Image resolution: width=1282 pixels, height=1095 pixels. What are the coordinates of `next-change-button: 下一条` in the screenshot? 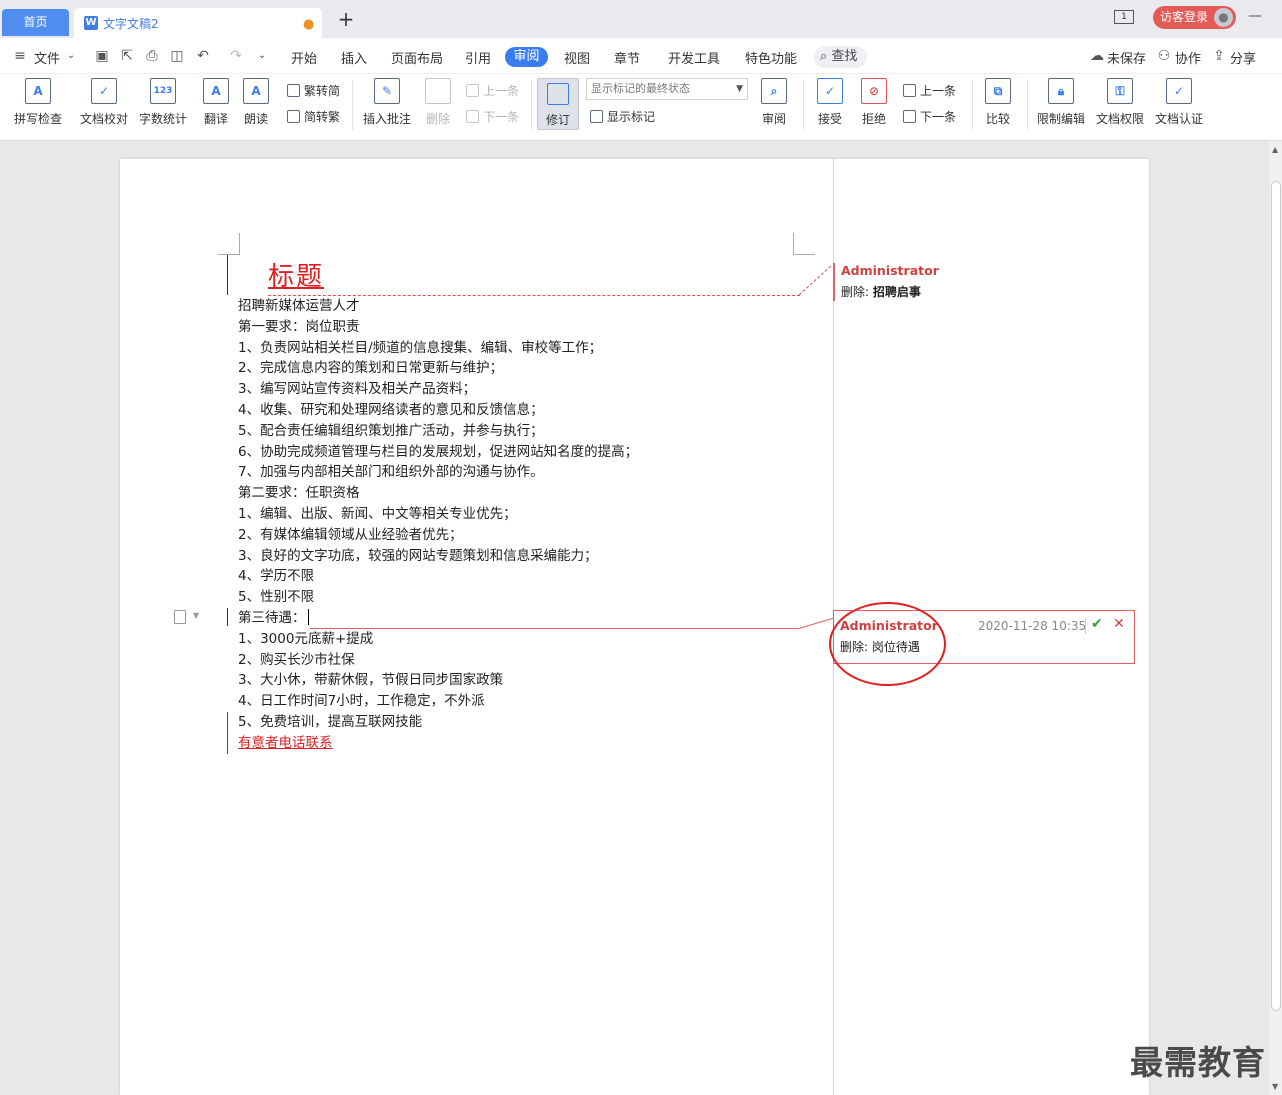 It's located at (929, 117).